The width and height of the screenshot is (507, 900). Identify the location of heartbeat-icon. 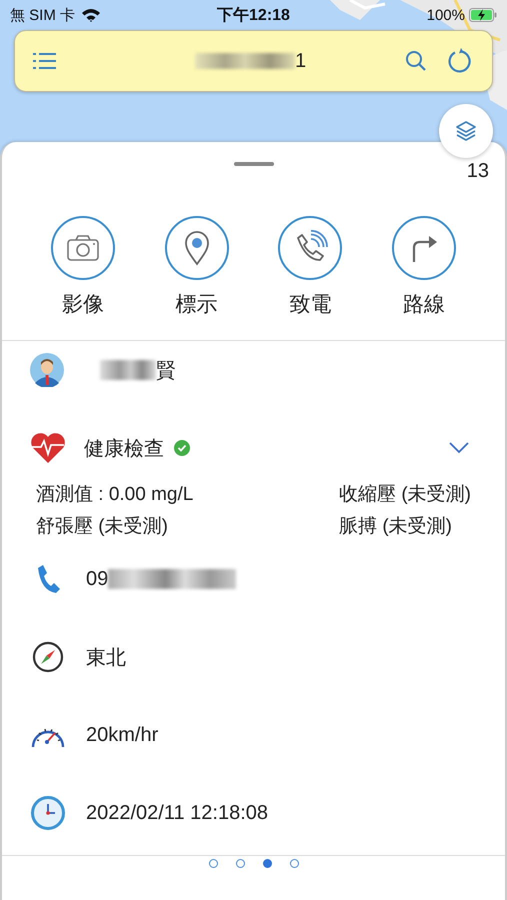
(48, 448).